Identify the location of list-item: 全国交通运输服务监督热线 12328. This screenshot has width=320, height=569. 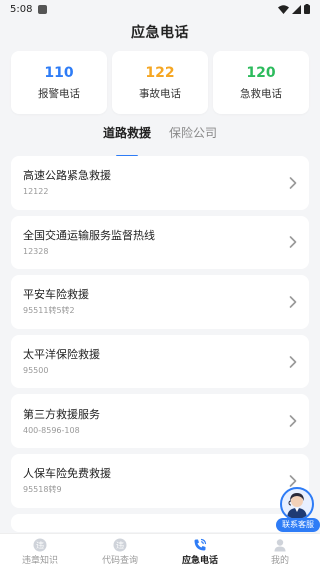
(160, 242).